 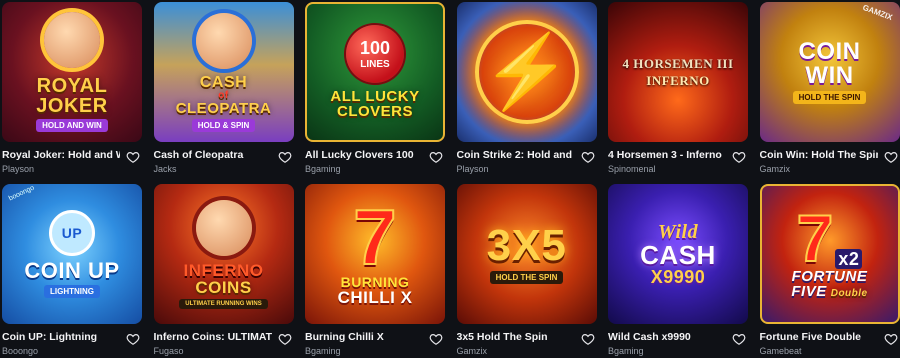 I want to click on thumb-art-text: CLOVERS, so click(x=374, y=111).